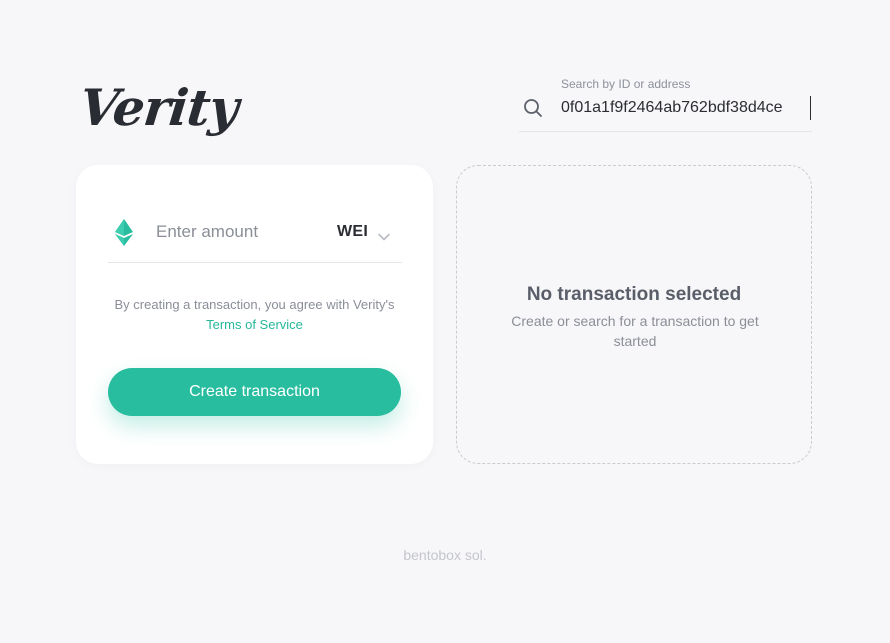 The width and height of the screenshot is (890, 643). I want to click on search-input, so click(686, 108).